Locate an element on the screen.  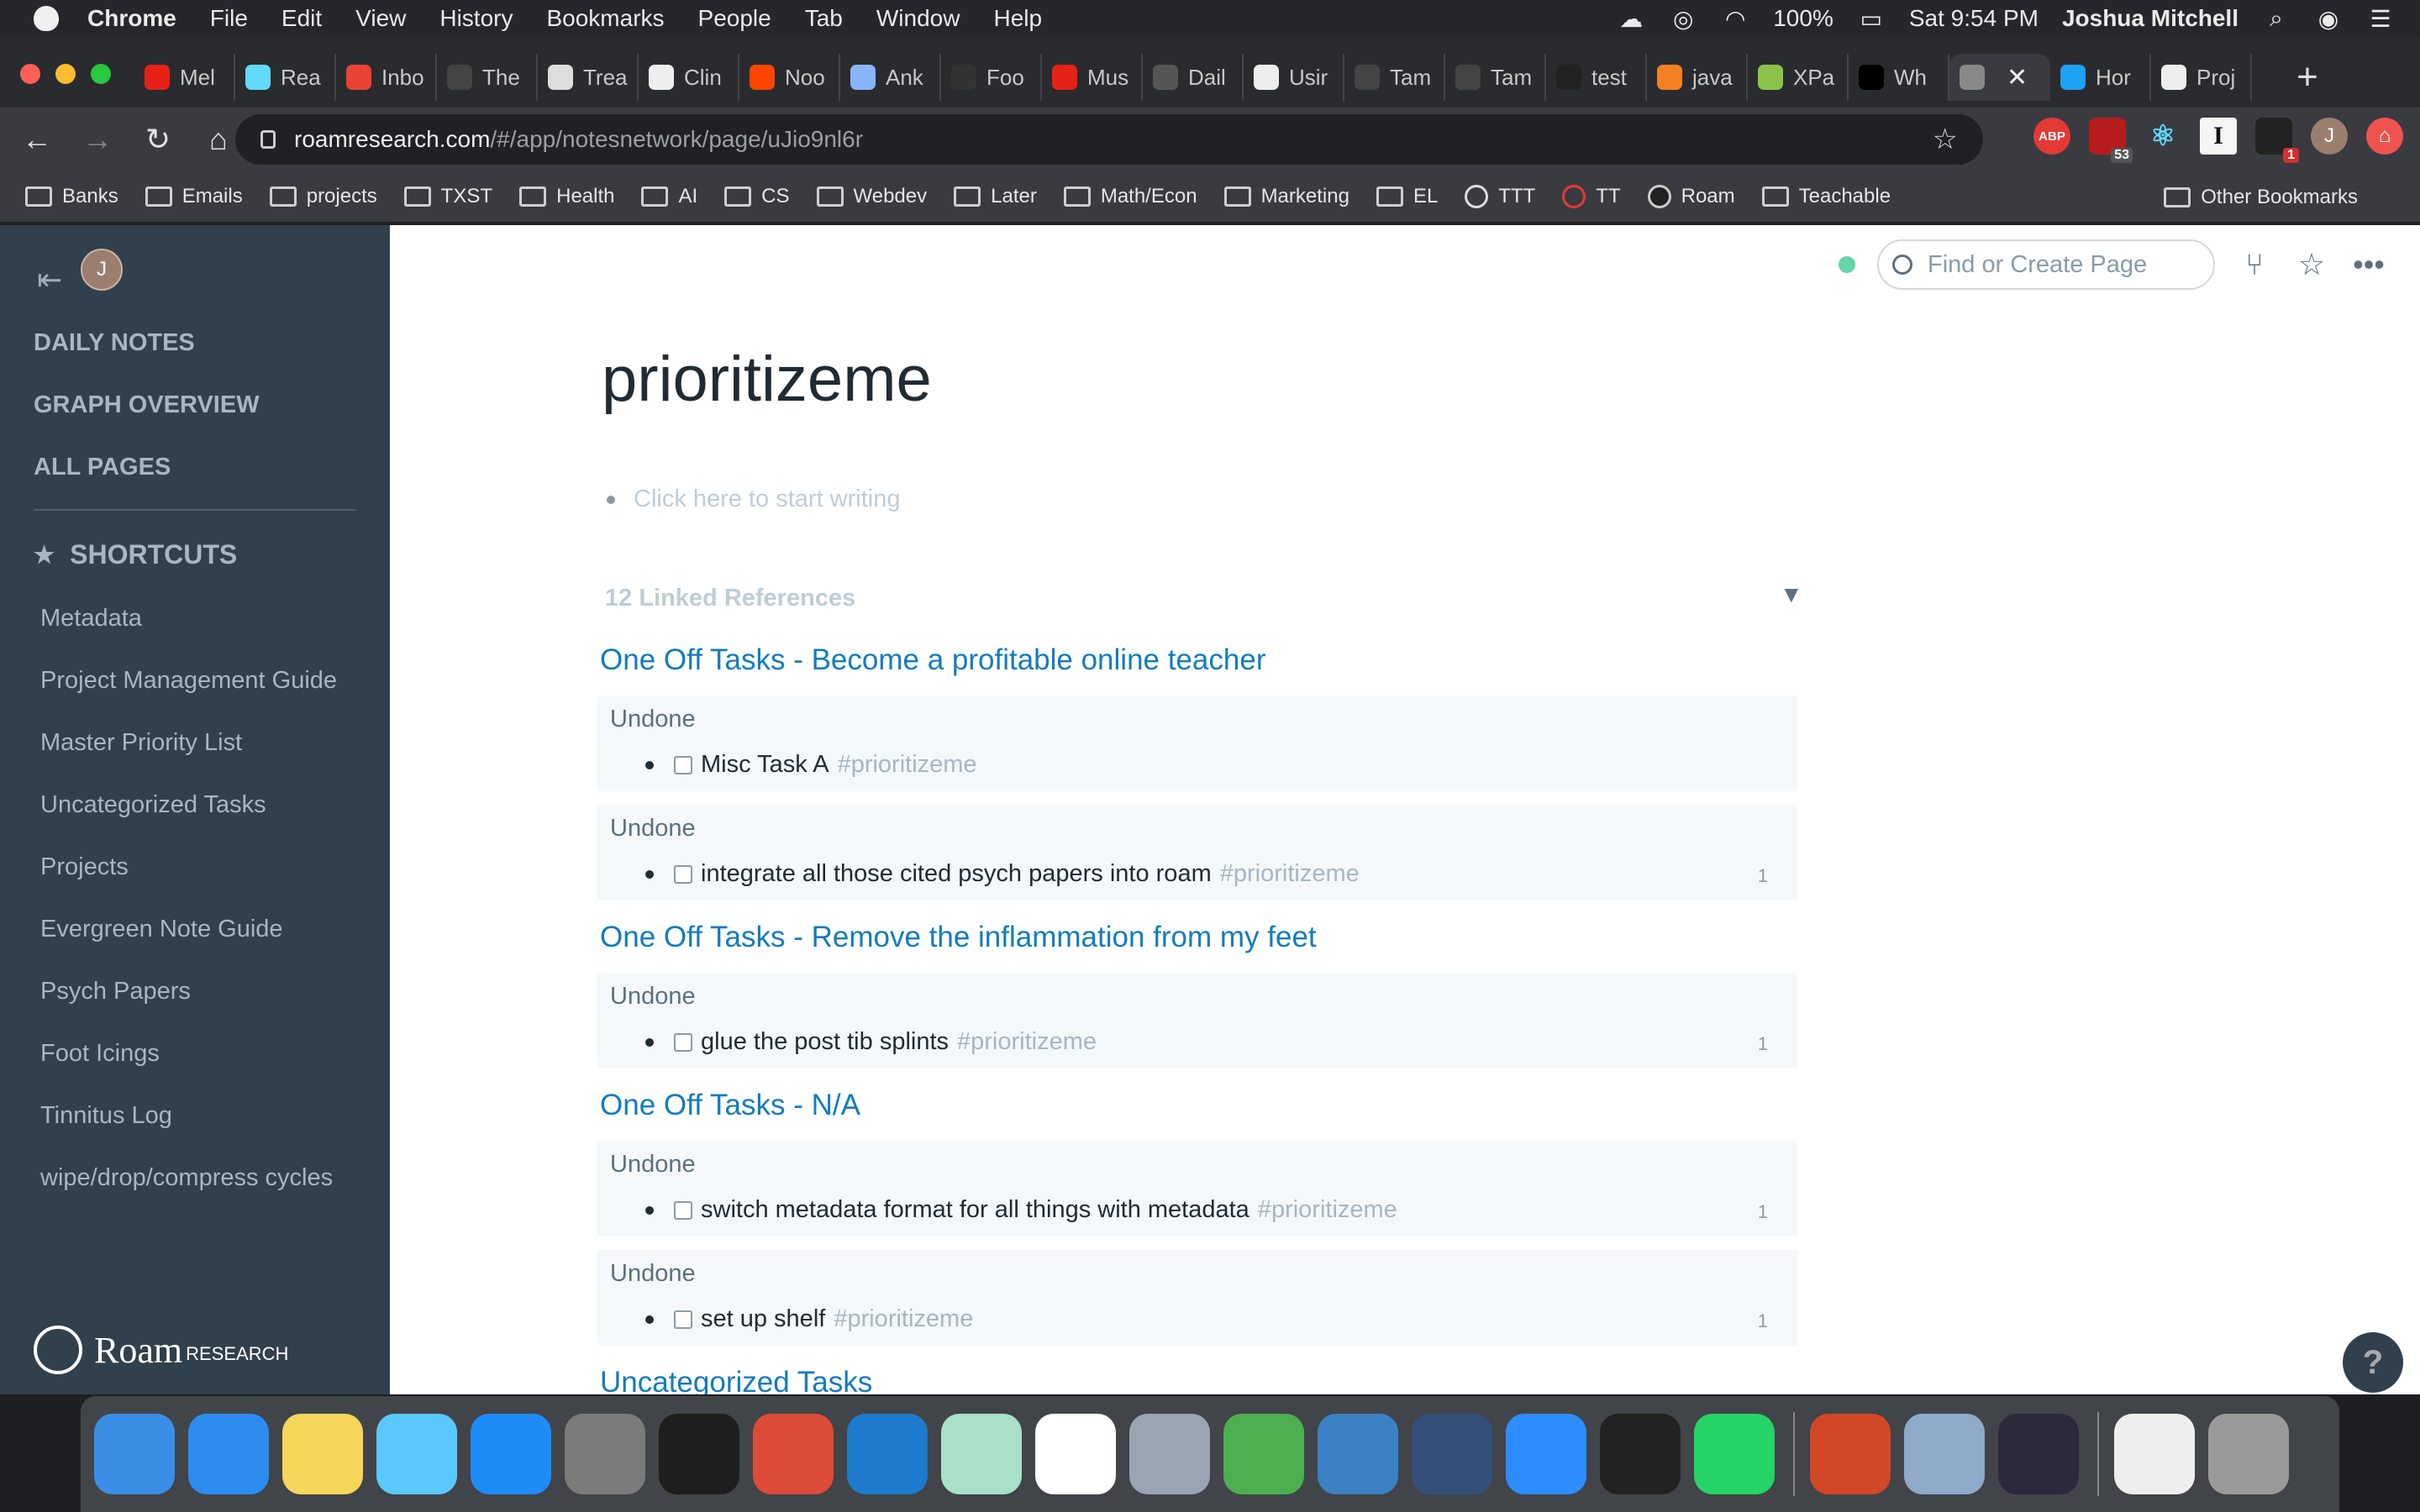
help-button: ? is located at coordinates (2373, 1362).